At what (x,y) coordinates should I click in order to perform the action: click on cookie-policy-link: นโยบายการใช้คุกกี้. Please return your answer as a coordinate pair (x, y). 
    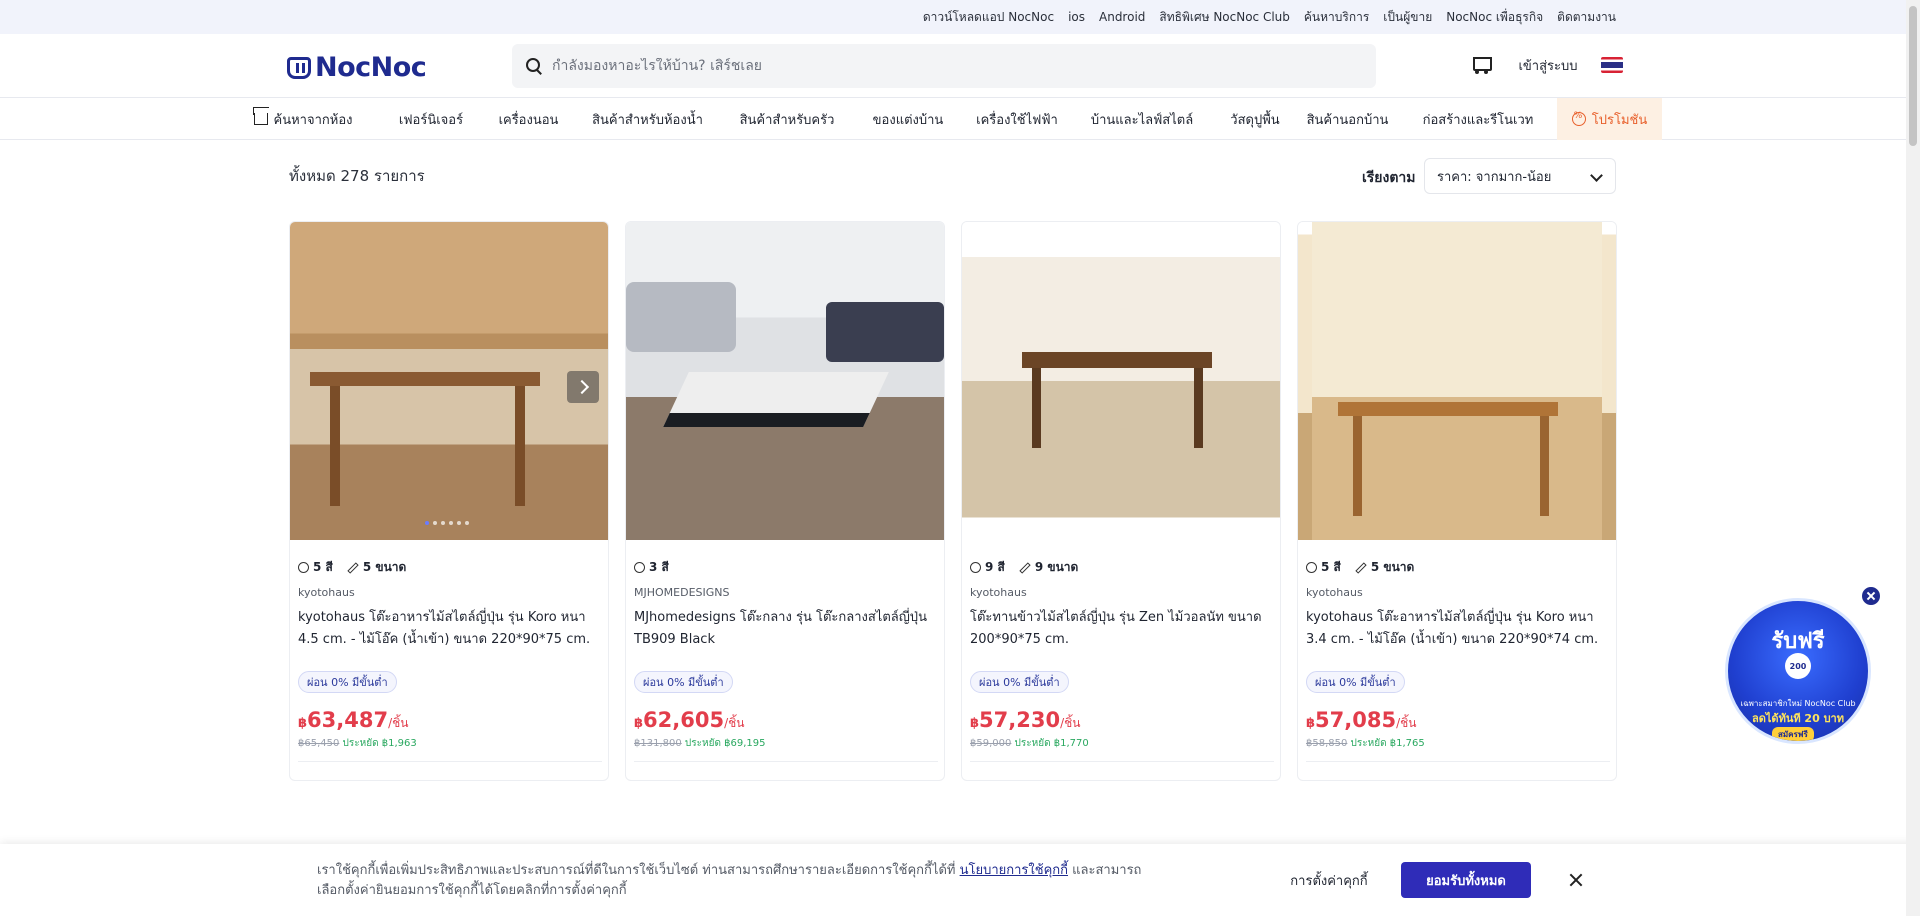
    Looking at the image, I should click on (1014, 870).